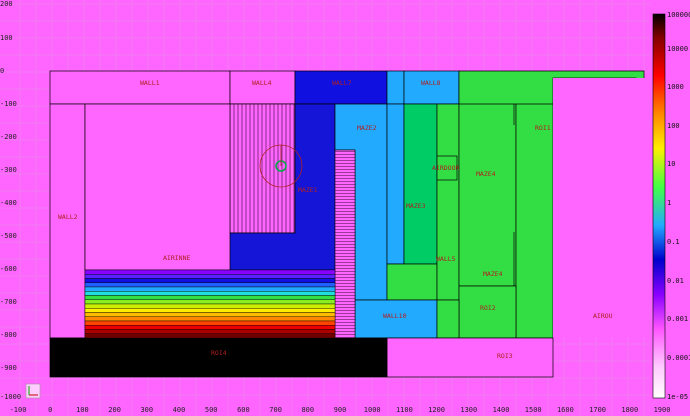  I want to click on region-wall1, so click(140, 87).